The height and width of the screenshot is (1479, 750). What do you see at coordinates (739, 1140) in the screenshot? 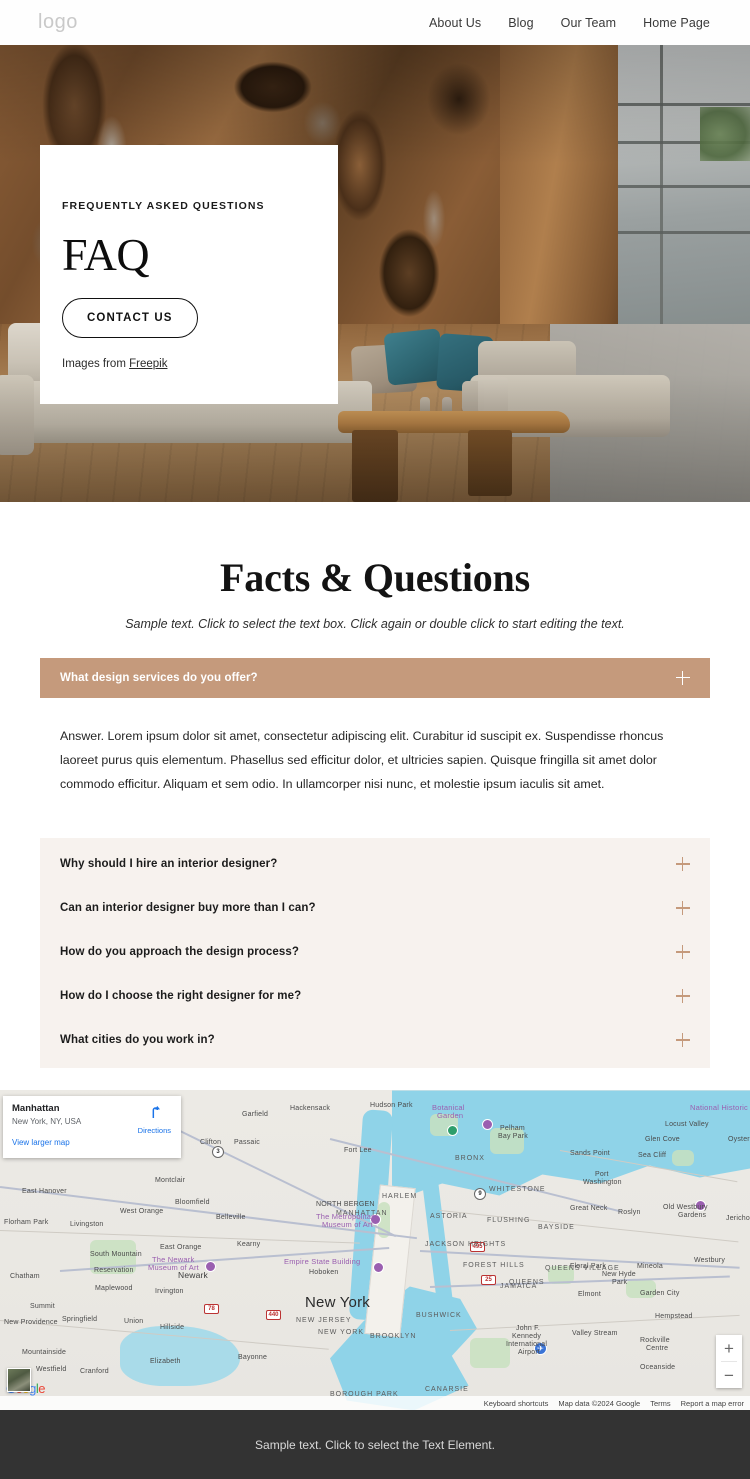
I see `map-label: Oyster` at bounding box center [739, 1140].